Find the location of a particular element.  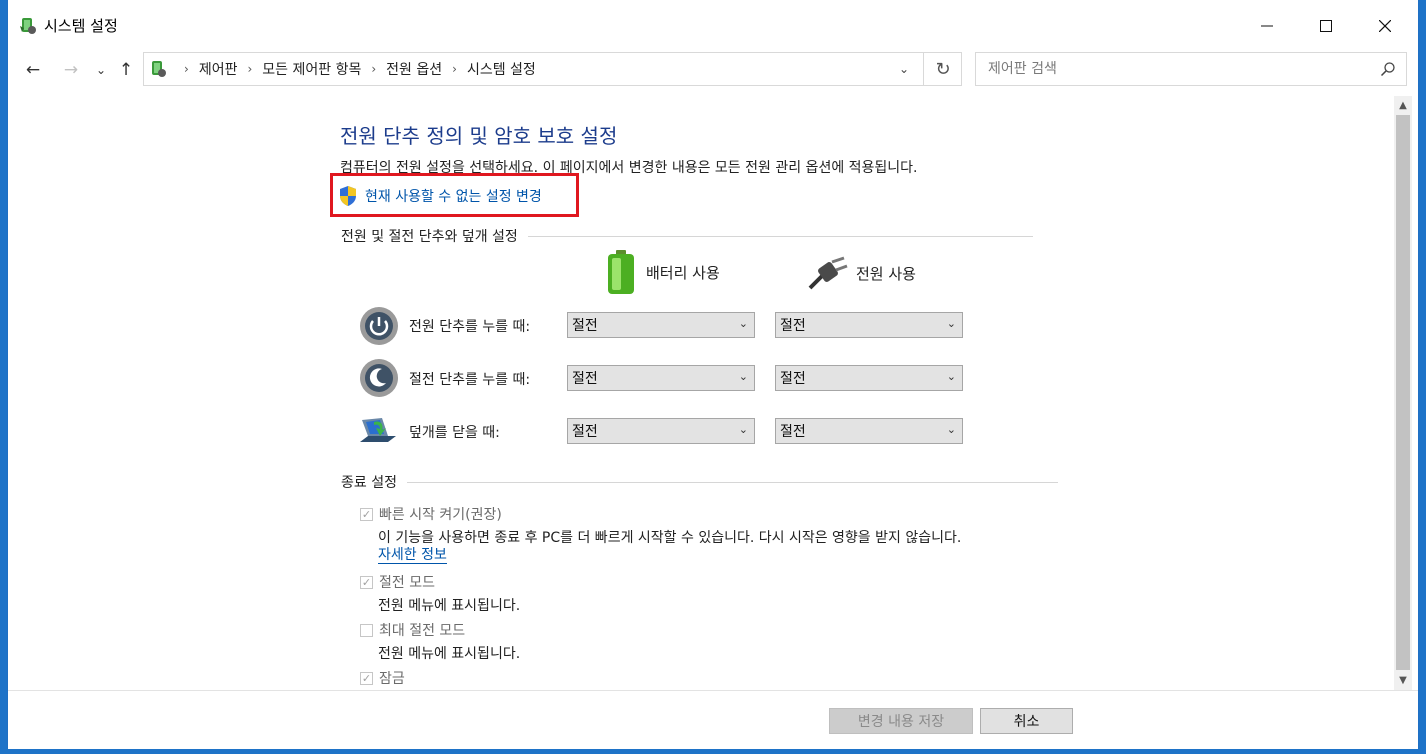

save-changes-button: 변경 내용 저장 is located at coordinates (901, 721).